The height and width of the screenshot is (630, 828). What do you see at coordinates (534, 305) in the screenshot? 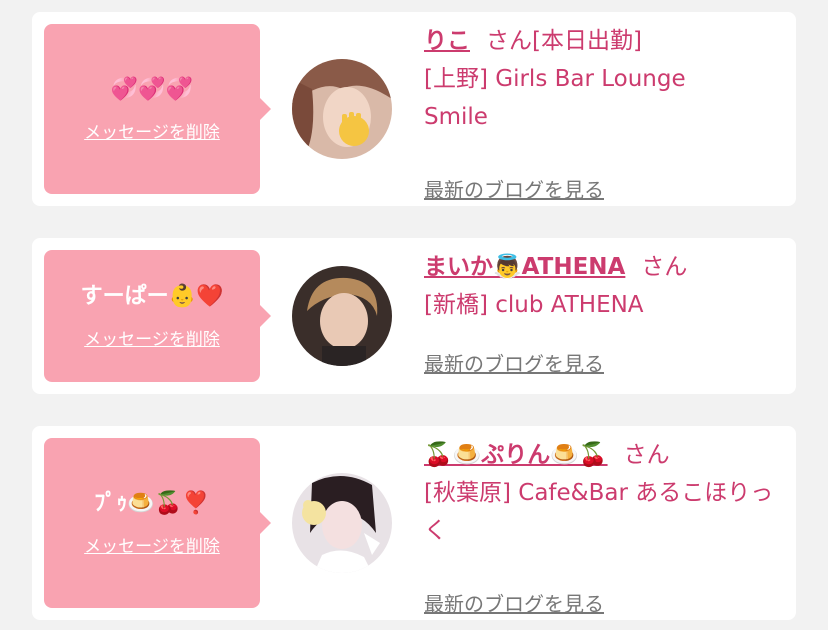
I see `shop-name: [新橋] club ATHENA` at bounding box center [534, 305].